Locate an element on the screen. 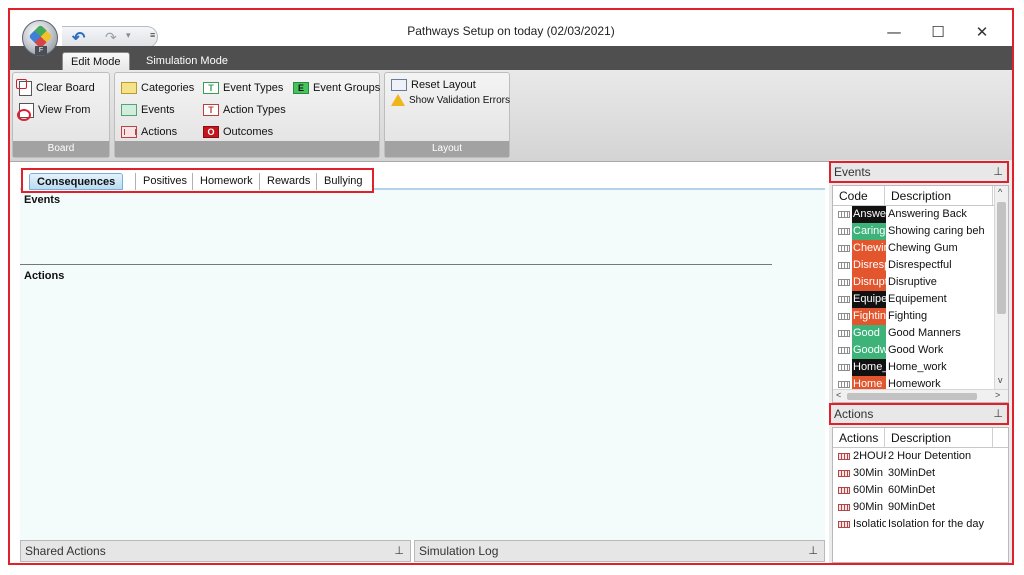 This screenshot has height=575, width=1024. event-description: Disruptive is located at coordinates (912, 282).